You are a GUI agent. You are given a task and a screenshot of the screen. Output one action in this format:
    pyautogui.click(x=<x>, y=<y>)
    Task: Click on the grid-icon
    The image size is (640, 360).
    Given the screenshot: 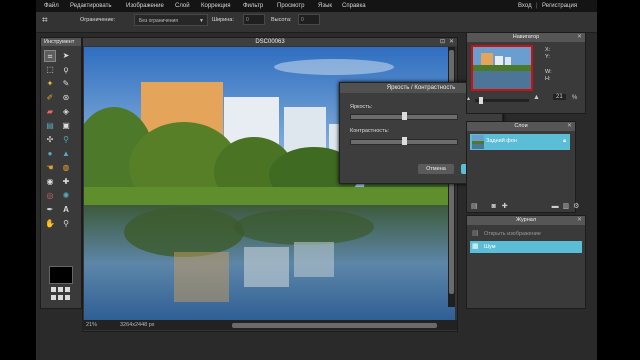 What is the action you would take?
    pyautogui.click(x=61, y=294)
    